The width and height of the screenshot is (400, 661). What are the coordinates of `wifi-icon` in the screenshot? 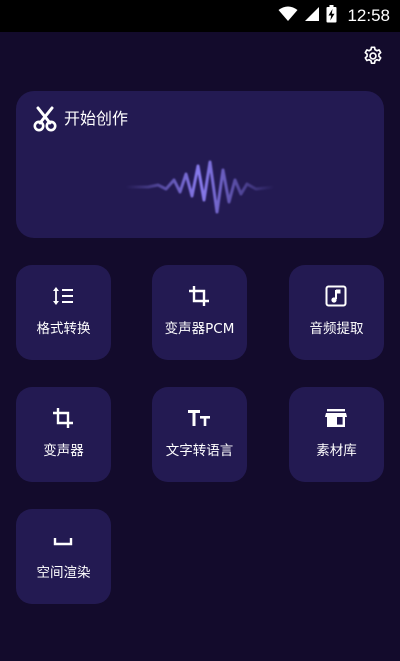 It's located at (288, 16).